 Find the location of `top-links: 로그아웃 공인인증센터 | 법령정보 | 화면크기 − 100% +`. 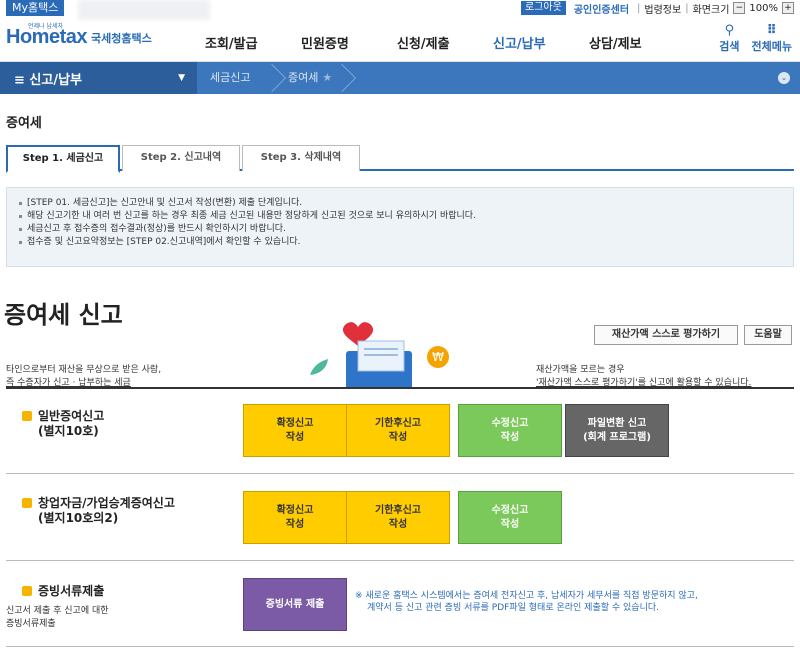

top-links: 로그아웃 공인인증센터 | 법령정보 | 화면크기 − 100% + is located at coordinates (657, 8).